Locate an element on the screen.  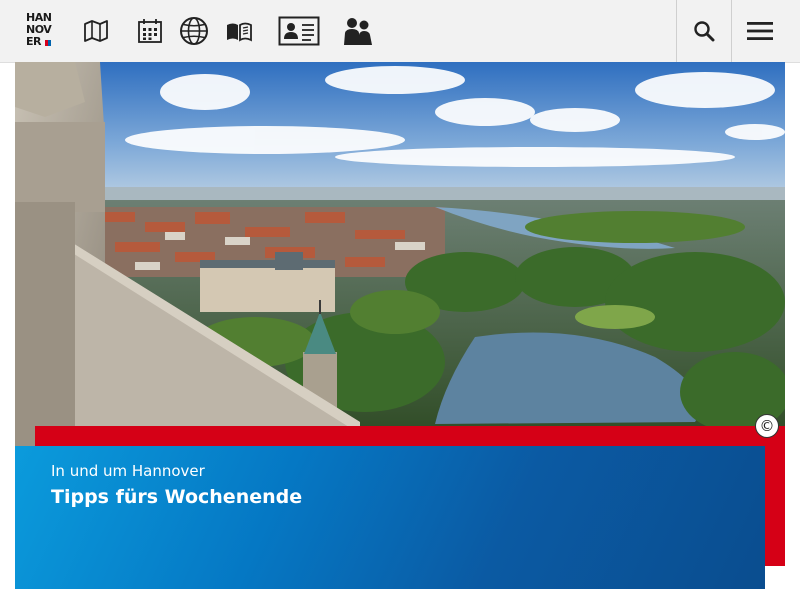
teaser-headline: Tipps fürs Wochenende is located at coordinates (176, 497).